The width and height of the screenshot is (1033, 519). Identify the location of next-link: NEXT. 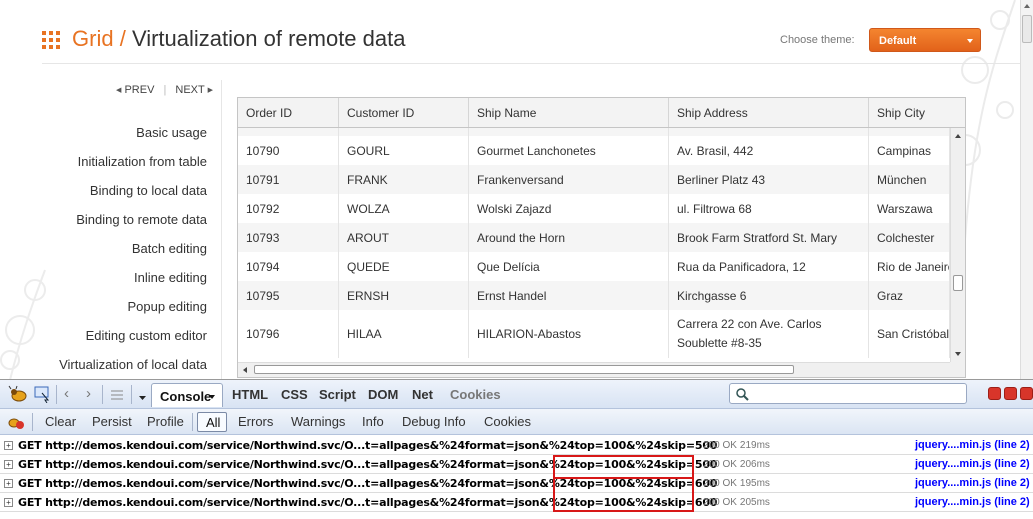
(189, 90).